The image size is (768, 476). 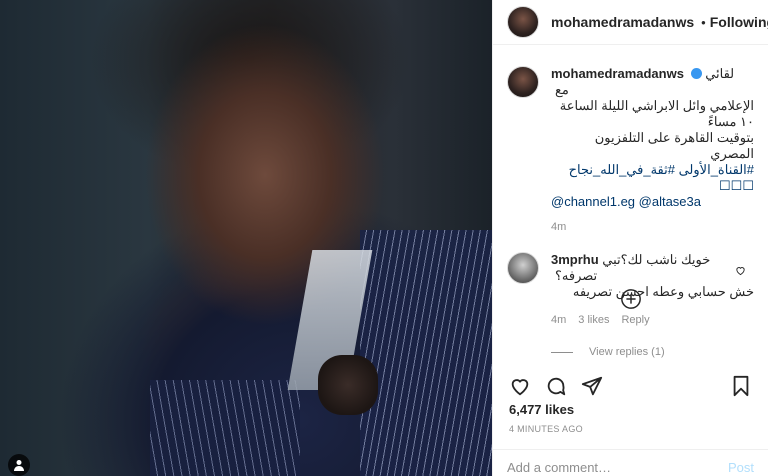 I want to click on comment-input, so click(x=617, y=463).